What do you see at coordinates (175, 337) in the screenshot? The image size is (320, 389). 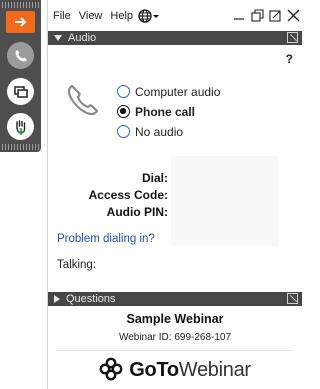 I see `webinar-id: Webinar ID: 699-268-107` at bounding box center [175, 337].